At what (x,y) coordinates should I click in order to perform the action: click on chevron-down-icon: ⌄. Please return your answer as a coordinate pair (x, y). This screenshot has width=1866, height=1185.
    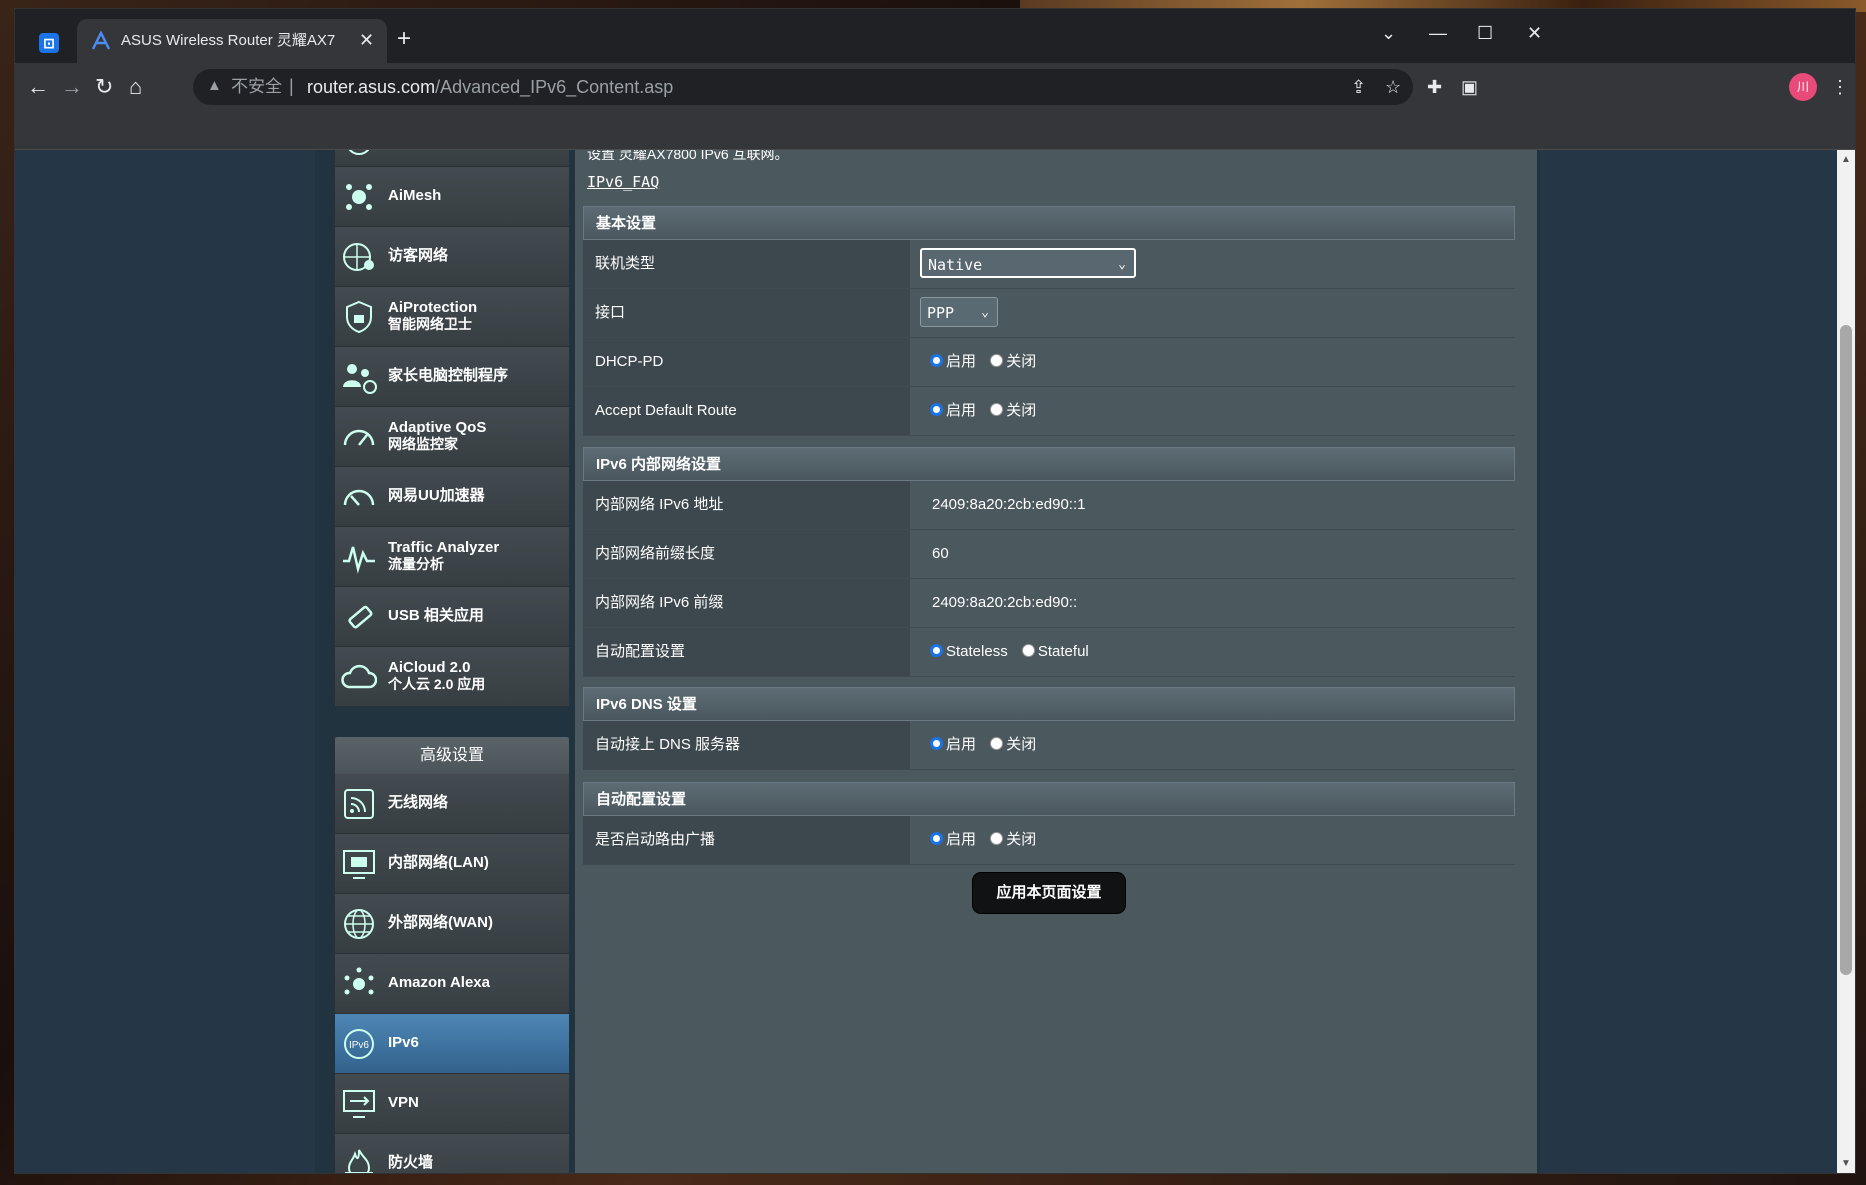
    Looking at the image, I should click on (1122, 264).